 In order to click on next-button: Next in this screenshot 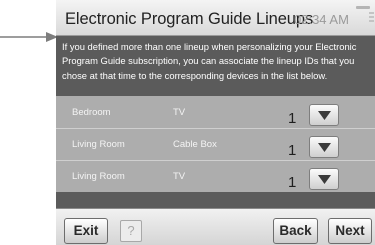, I will do `click(350, 231)`.